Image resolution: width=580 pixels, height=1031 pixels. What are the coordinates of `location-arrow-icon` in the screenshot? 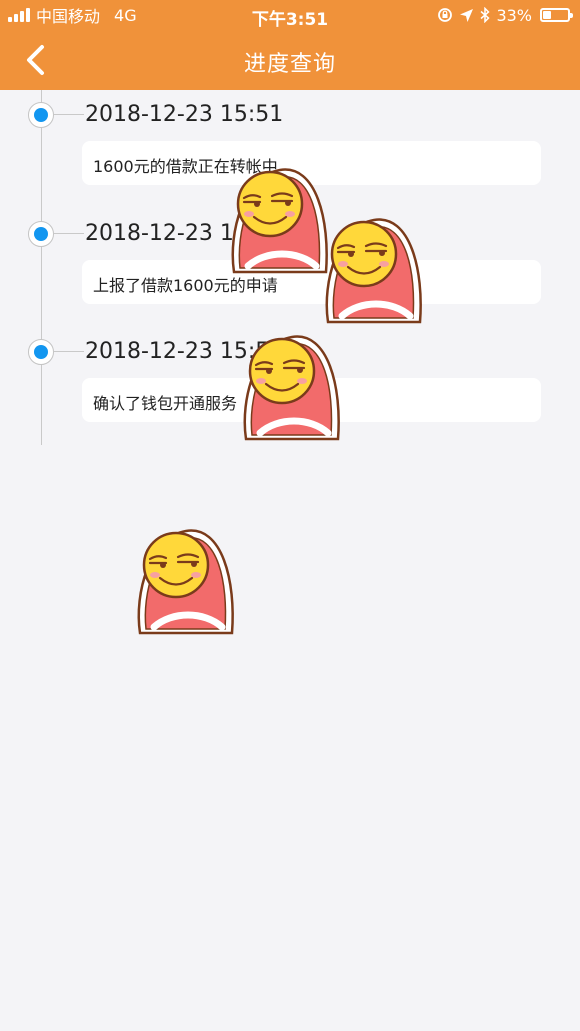 It's located at (467, 15).